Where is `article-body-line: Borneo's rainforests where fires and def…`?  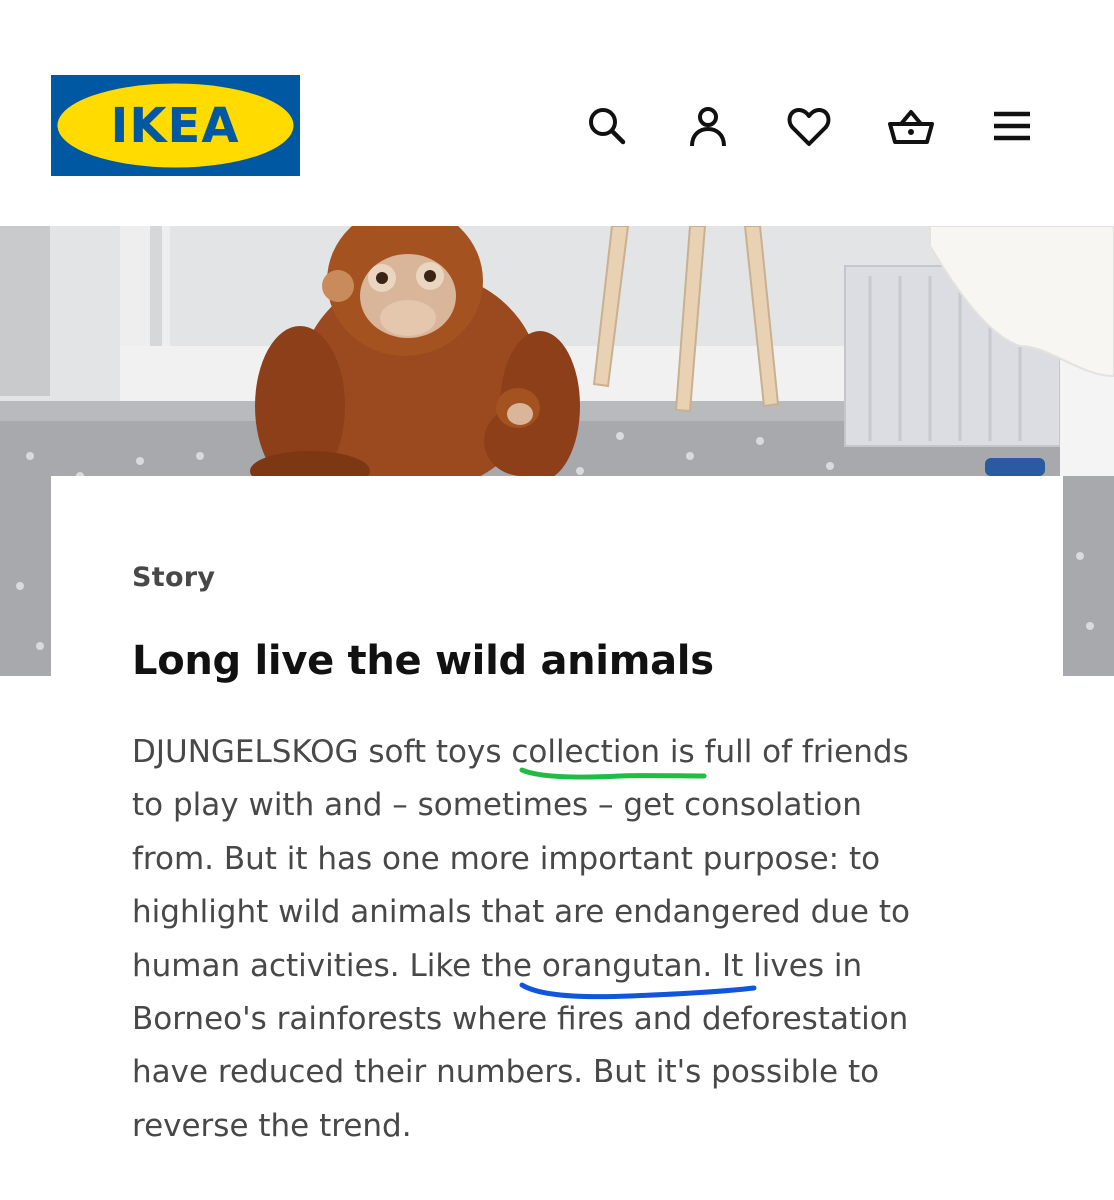 article-body-line: Borneo's rainforests where fires and def… is located at coordinates (520, 1019).